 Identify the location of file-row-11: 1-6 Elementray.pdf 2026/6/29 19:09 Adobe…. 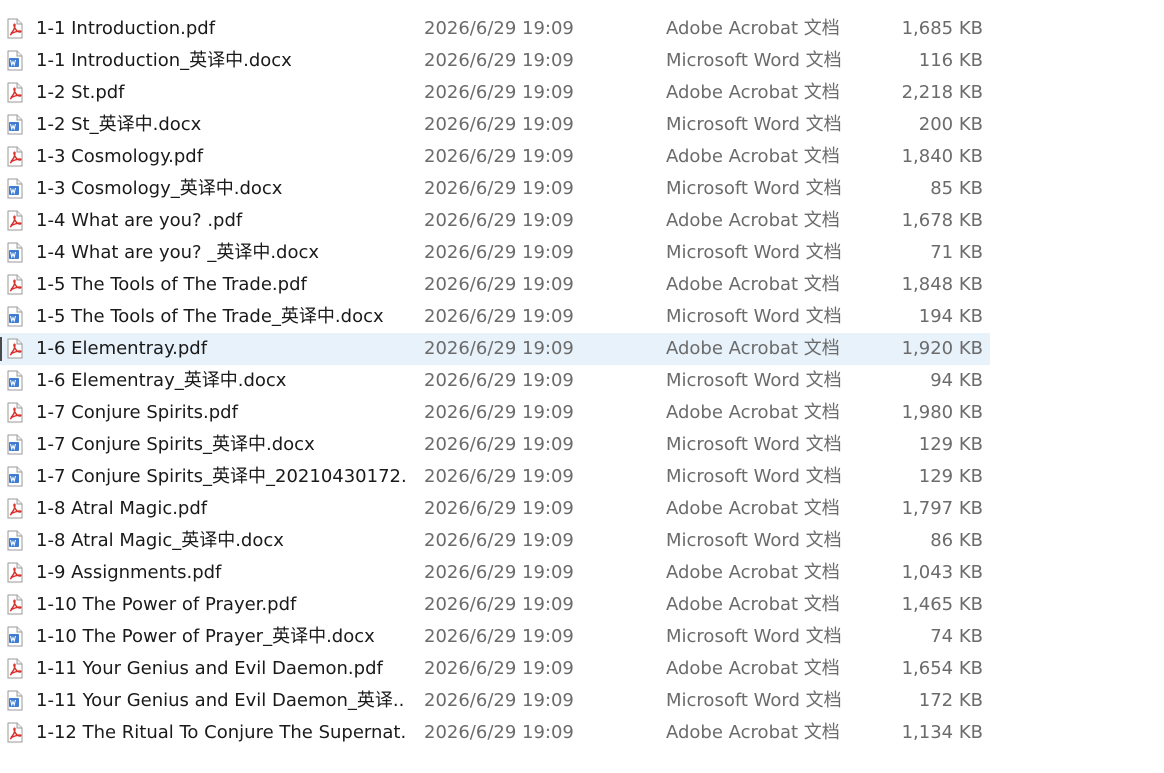
(495, 349).